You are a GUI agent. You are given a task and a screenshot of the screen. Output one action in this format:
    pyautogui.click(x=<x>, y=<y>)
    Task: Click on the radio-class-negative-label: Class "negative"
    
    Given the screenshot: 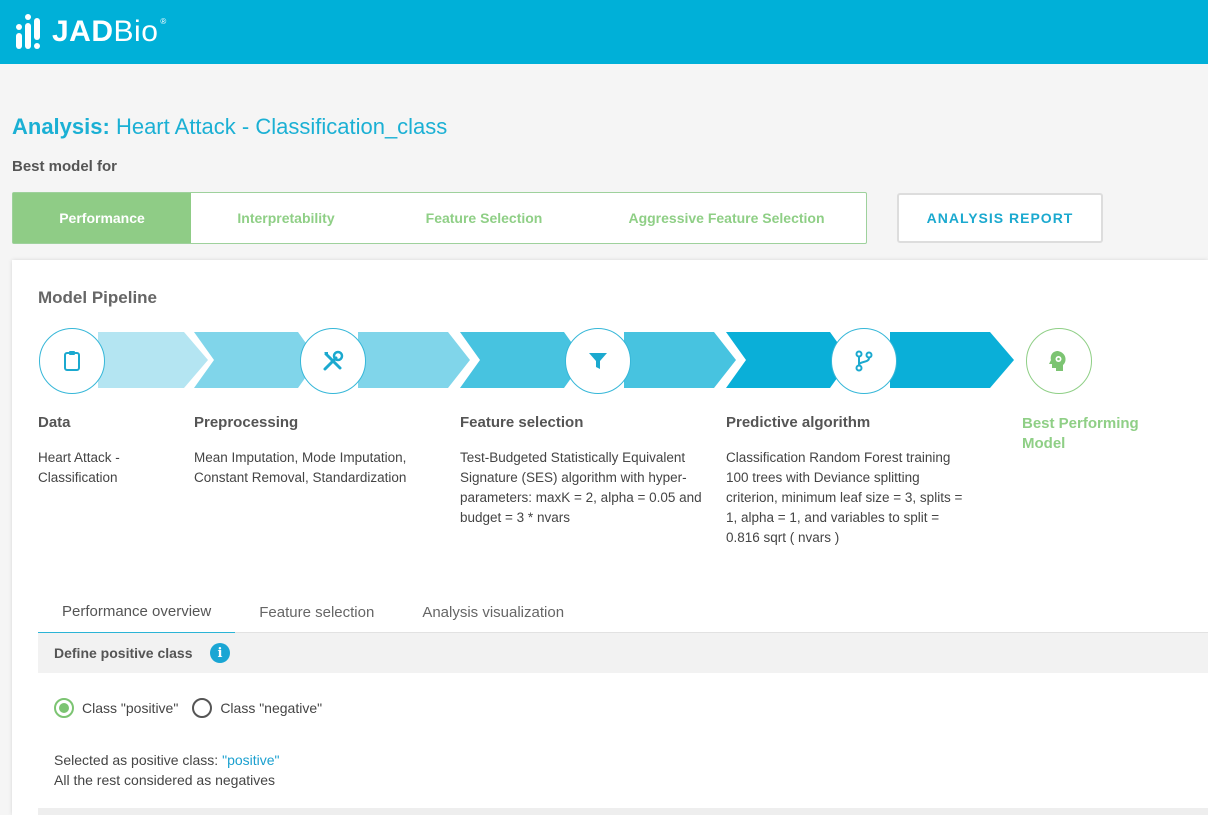 What is the action you would take?
    pyautogui.click(x=271, y=708)
    